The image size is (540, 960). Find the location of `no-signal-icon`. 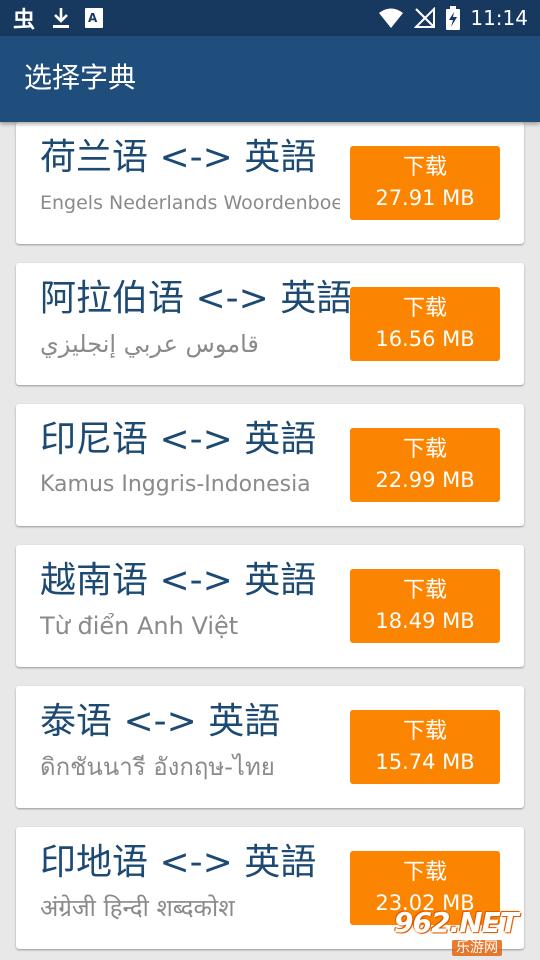

no-signal-icon is located at coordinates (425, 18).